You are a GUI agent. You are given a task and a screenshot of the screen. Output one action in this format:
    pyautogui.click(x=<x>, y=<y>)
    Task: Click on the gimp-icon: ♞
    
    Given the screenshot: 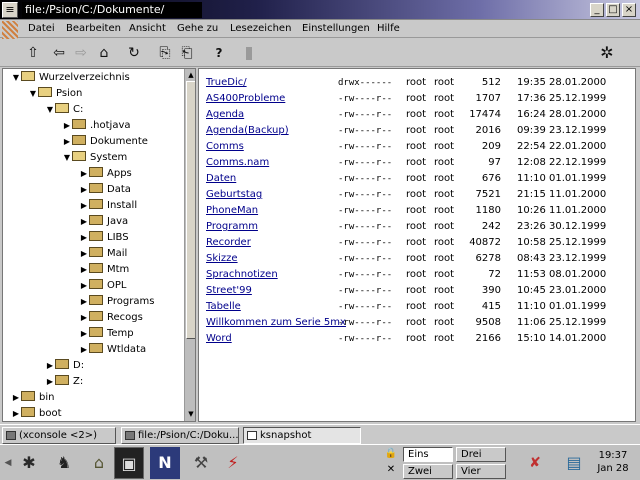 What is the action you would take?
    pyautogui.click(x=64, y=463)
    